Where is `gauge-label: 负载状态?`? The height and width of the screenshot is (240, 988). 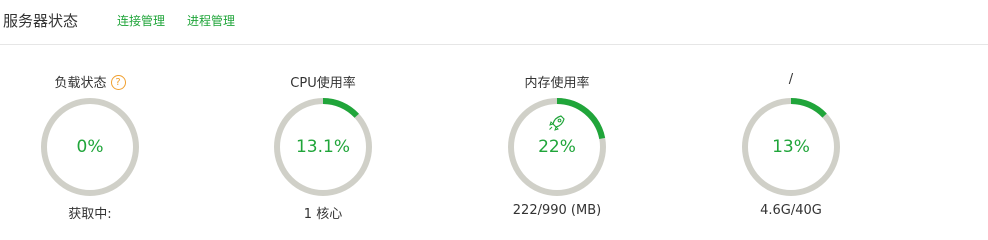 gauge-label: 负载状态? is located at coordinates (90, 81).